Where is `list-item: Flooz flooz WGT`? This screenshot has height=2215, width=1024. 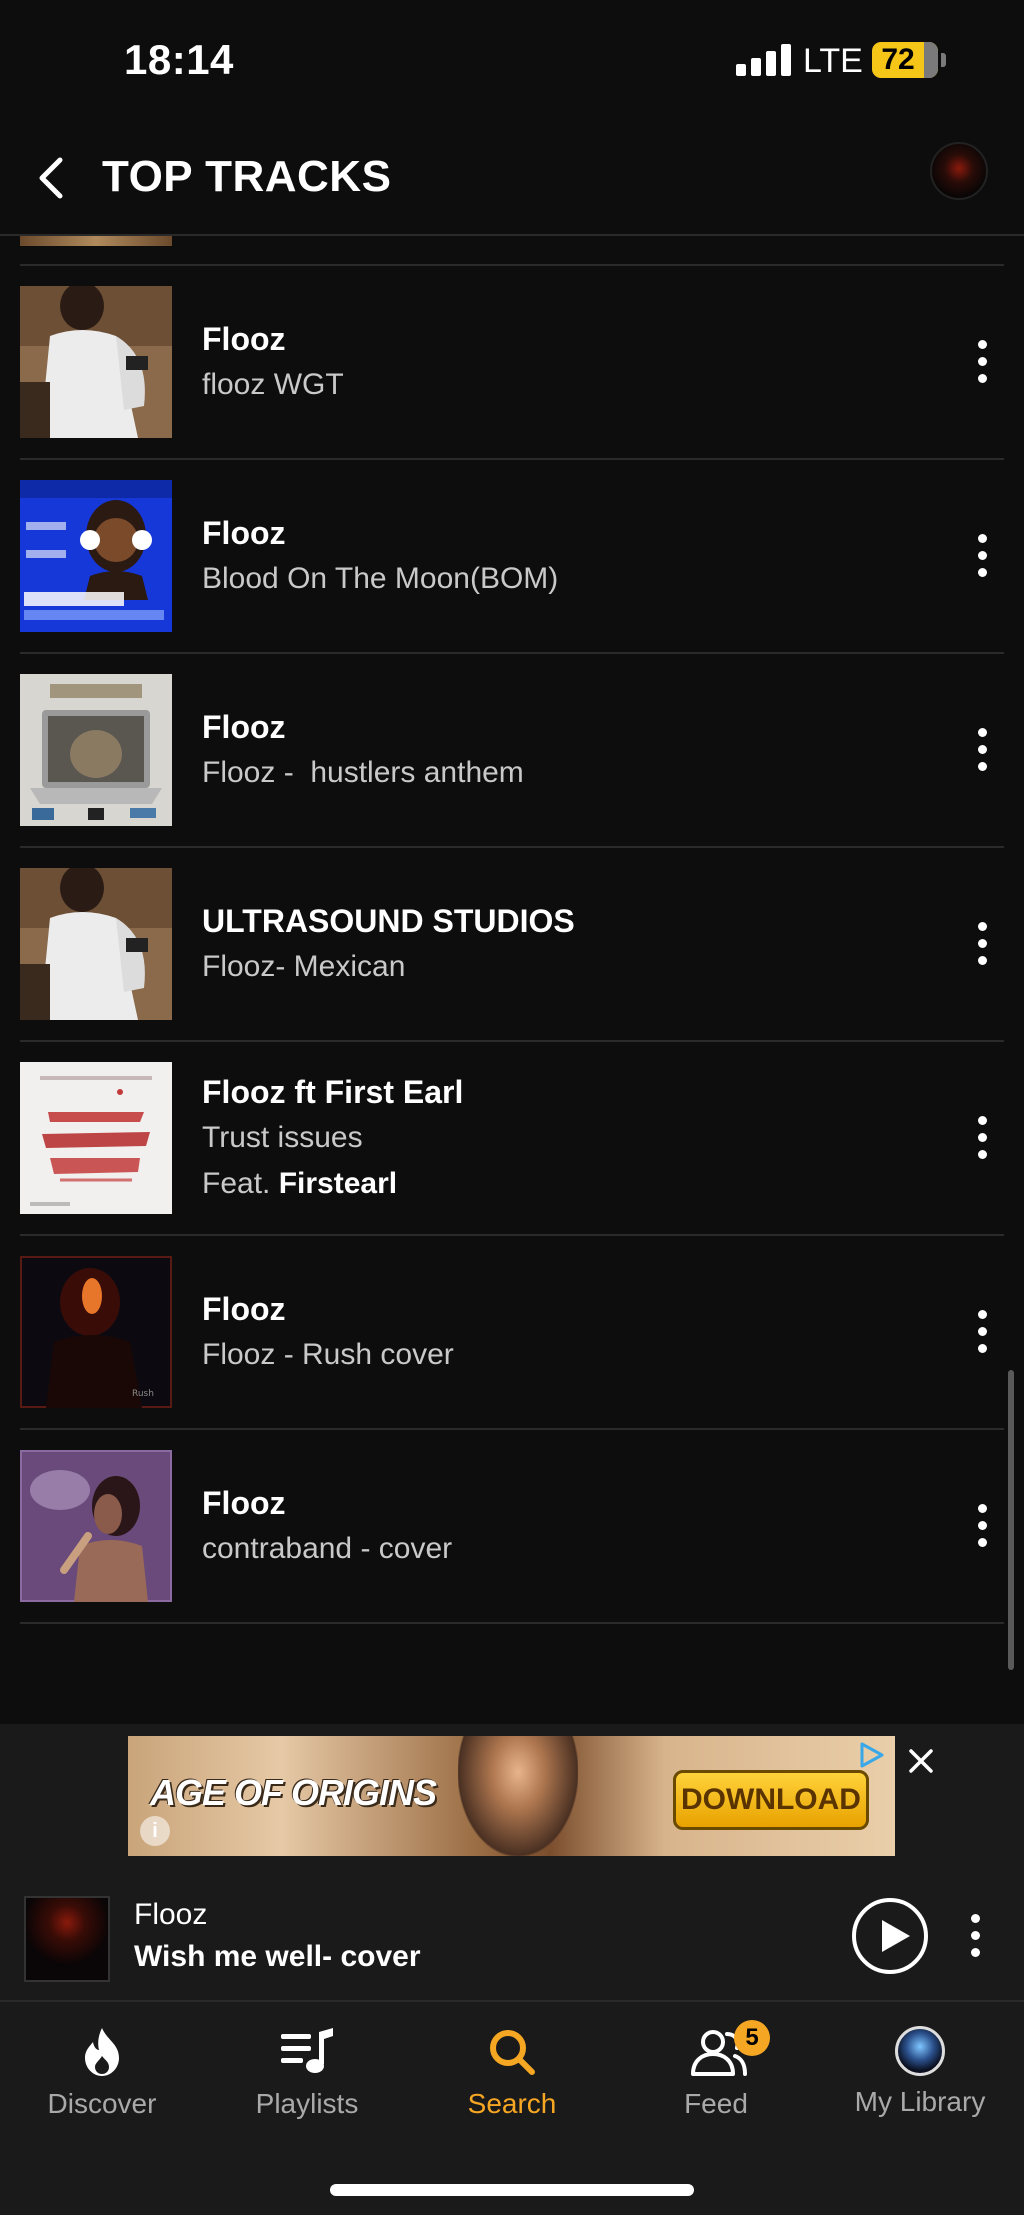 list-item: Flooz flooz WGT is located at coordinates (512, 363).